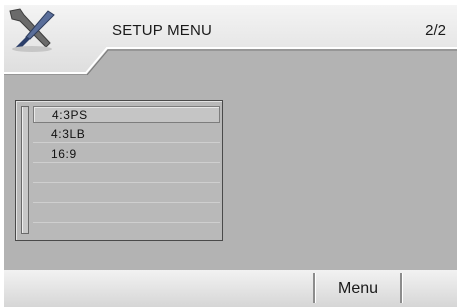 The width and height of the screenshot is (457, 307). Describe the element at coordinates (358, 288) in the screenshot. I see `menu-button: Menu` at that location.